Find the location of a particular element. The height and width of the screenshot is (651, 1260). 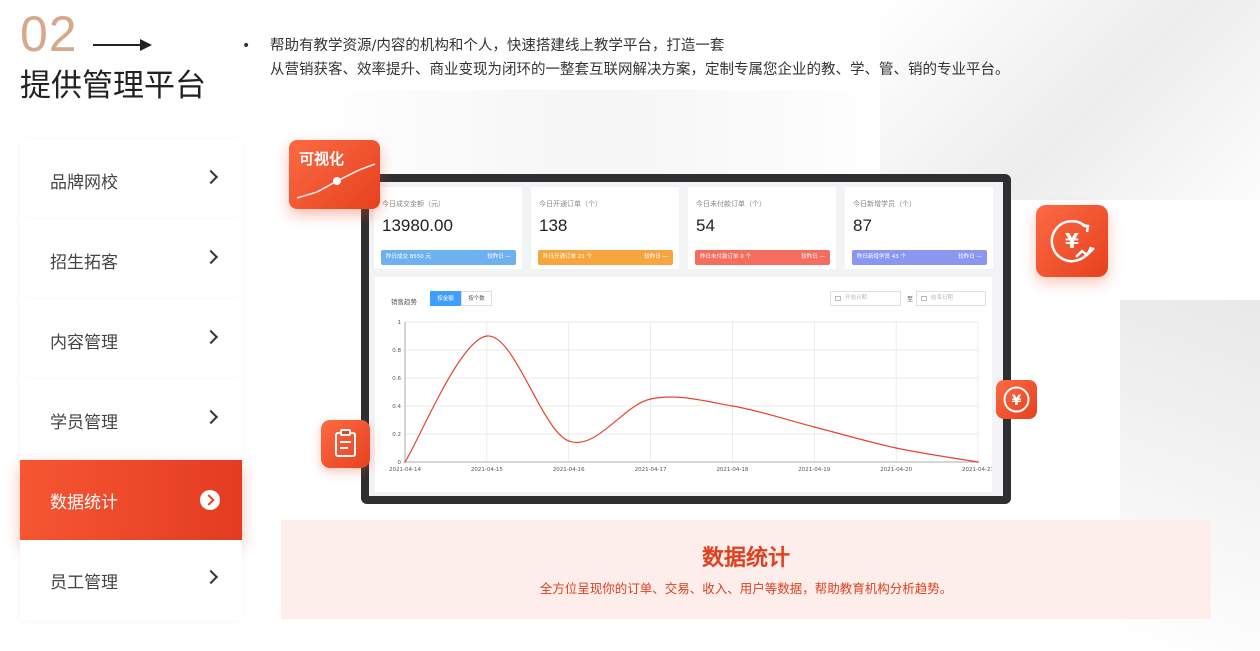

stat-footer: 昨日成交 8550 元 较昨日 — is located at coordinates (448, 257).